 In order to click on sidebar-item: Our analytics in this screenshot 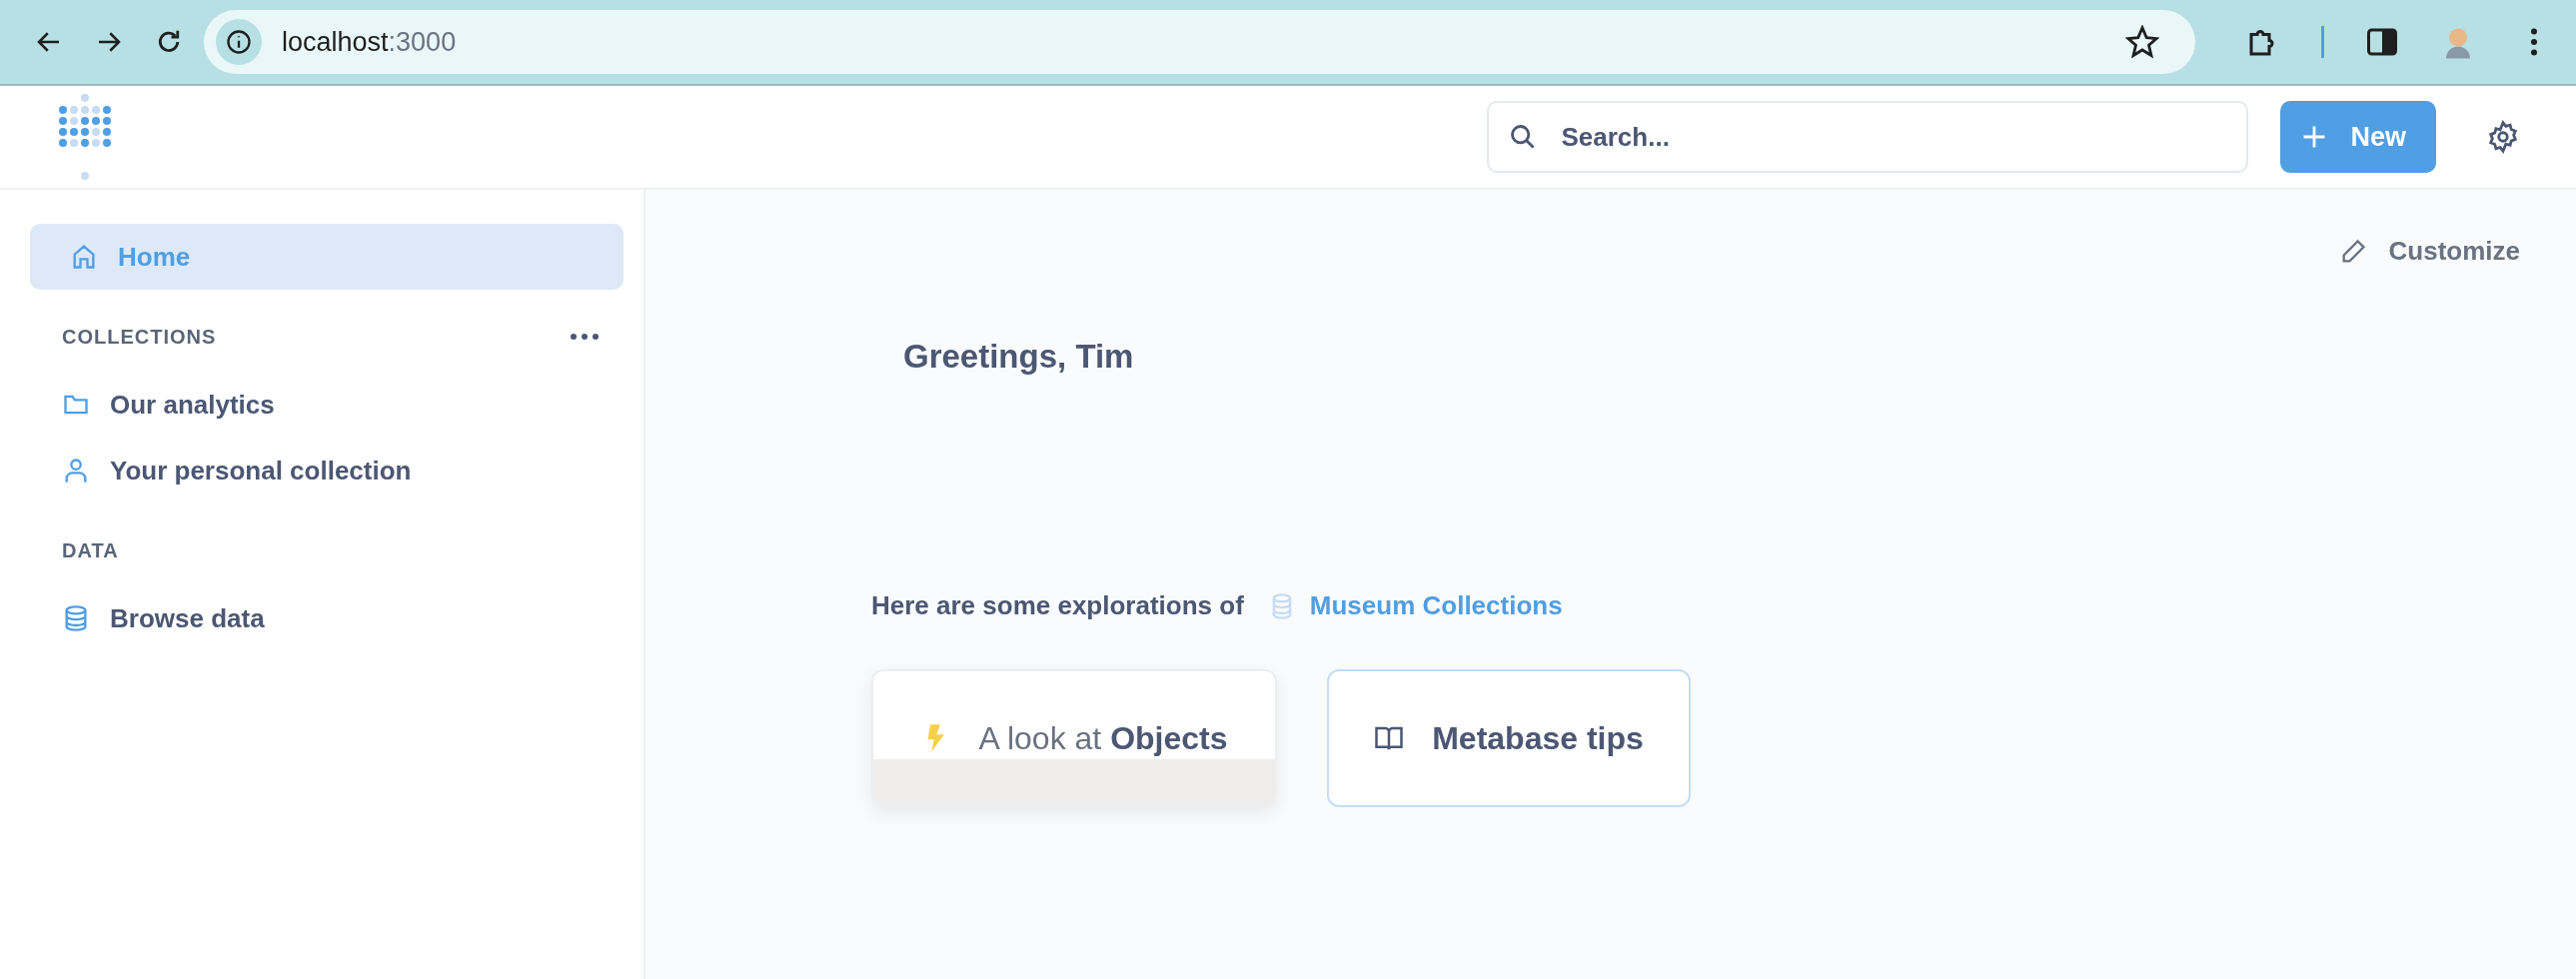, I will do `click(327, 405)`.